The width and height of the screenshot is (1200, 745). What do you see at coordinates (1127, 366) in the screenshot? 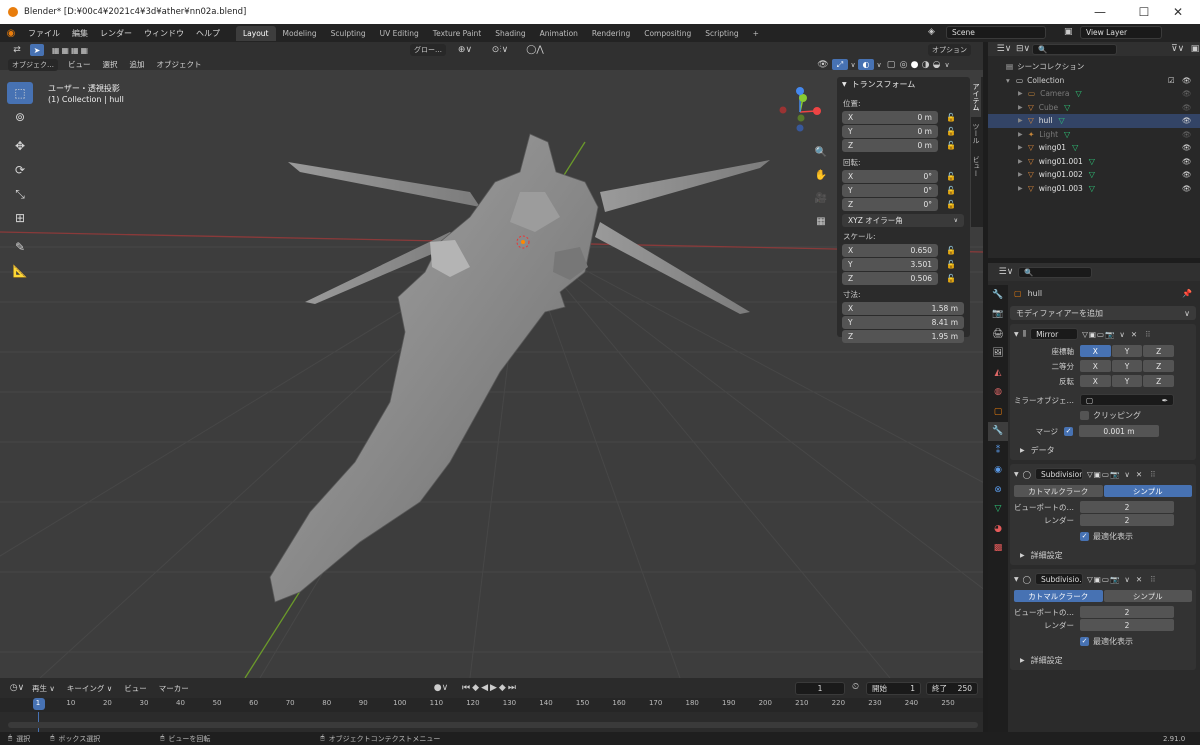
I see `bisect-y-button: Y` at bounding box center [1127, 366].